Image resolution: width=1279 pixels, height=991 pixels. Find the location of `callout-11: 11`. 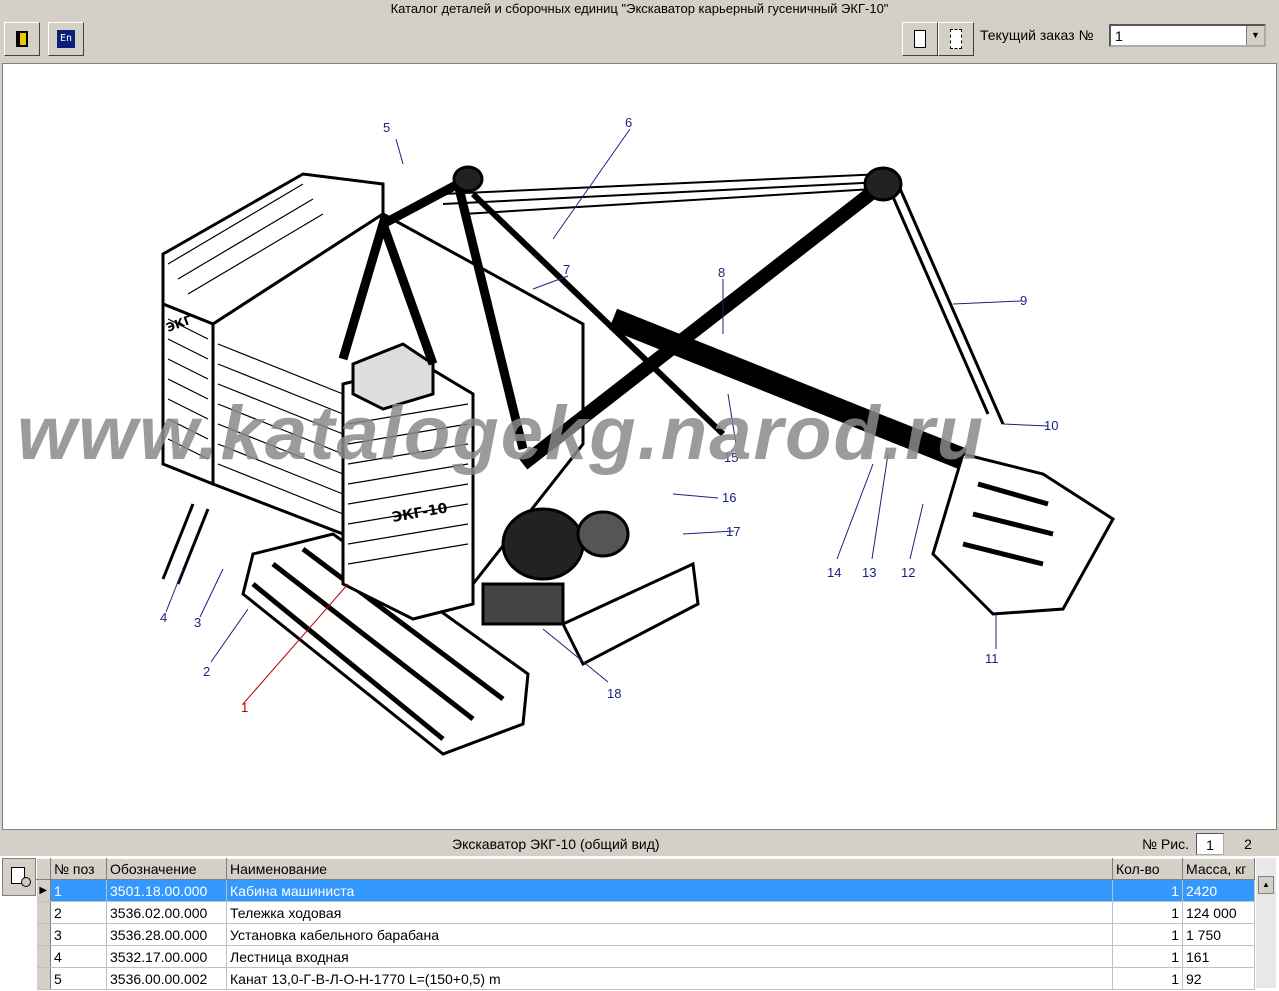

callout-11: 11 is located at coordinates (992, 658).